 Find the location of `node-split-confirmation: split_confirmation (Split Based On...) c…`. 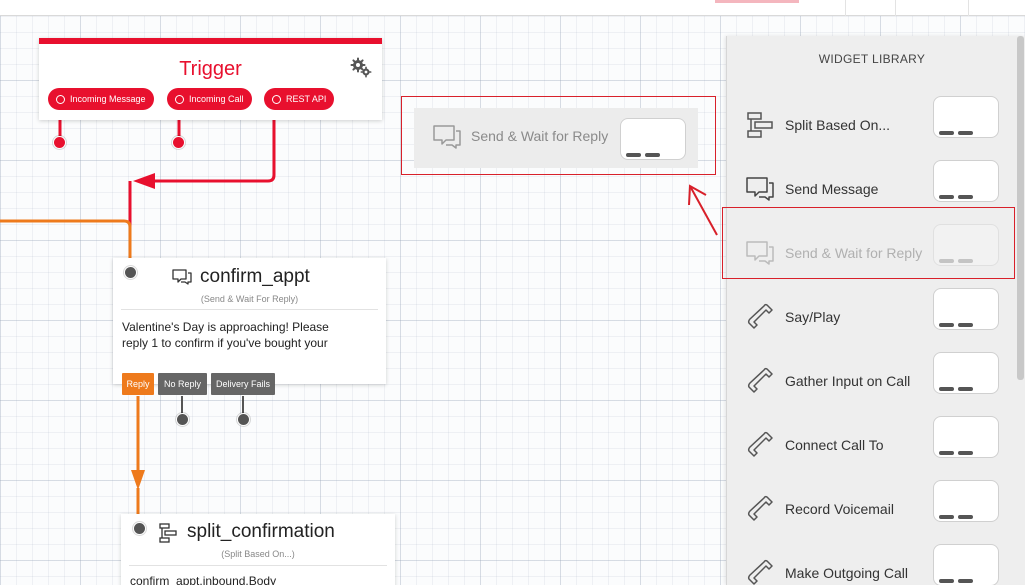

node-split-confirmation: split_confirmation (Split Based On...) c… is located at coordinates (258, 549).